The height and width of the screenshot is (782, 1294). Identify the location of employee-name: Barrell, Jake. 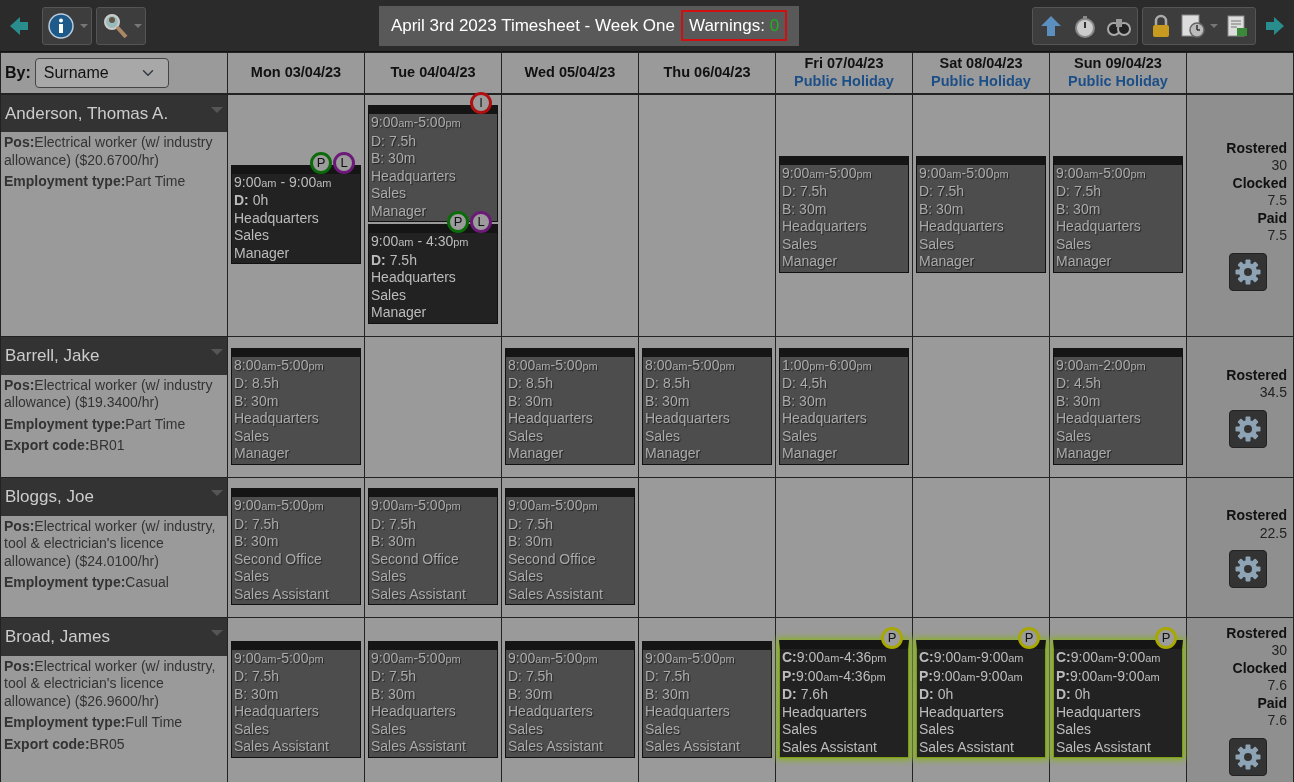
(114, 356).